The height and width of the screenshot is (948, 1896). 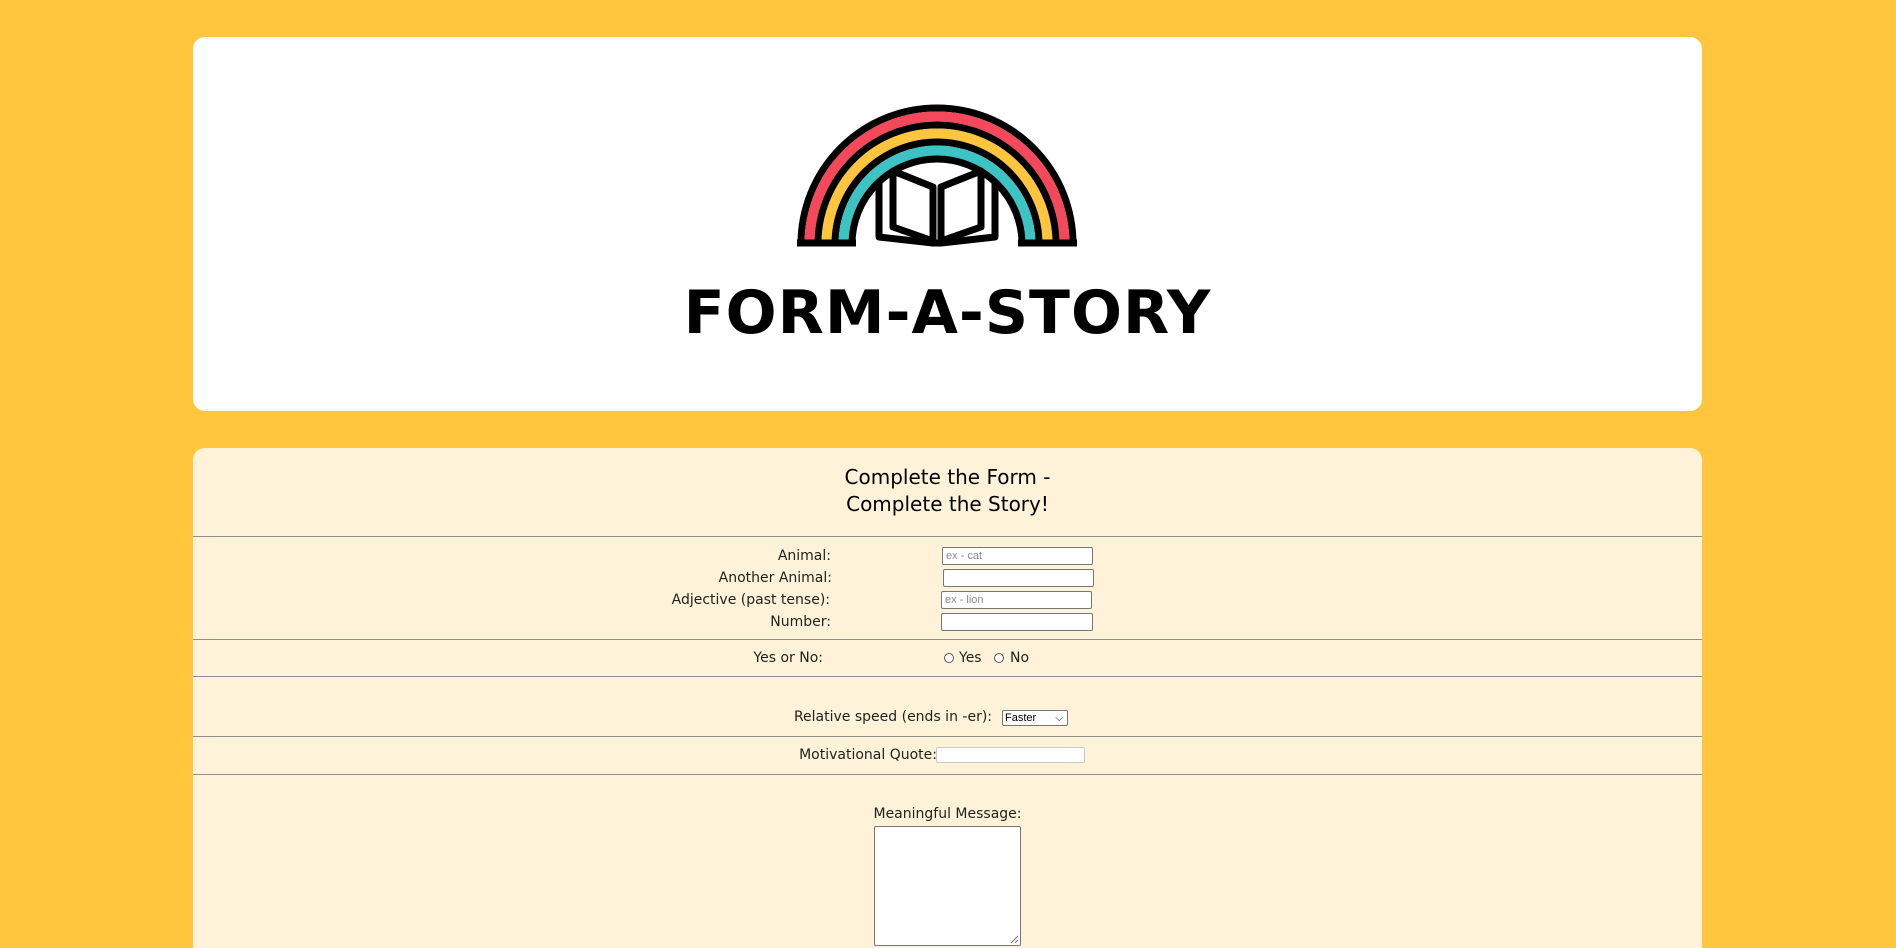 I want to click on relative-speed-row: Relative speed (ends in -er): Faster ⌵, so click(x=947, y=717).